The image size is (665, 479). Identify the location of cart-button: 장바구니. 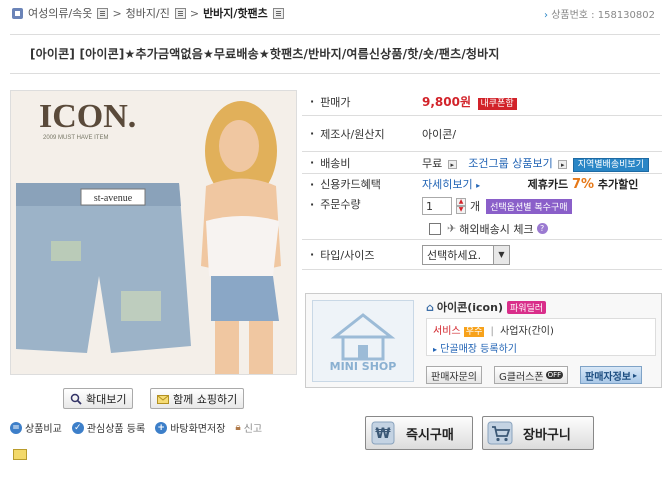
(538, 433).